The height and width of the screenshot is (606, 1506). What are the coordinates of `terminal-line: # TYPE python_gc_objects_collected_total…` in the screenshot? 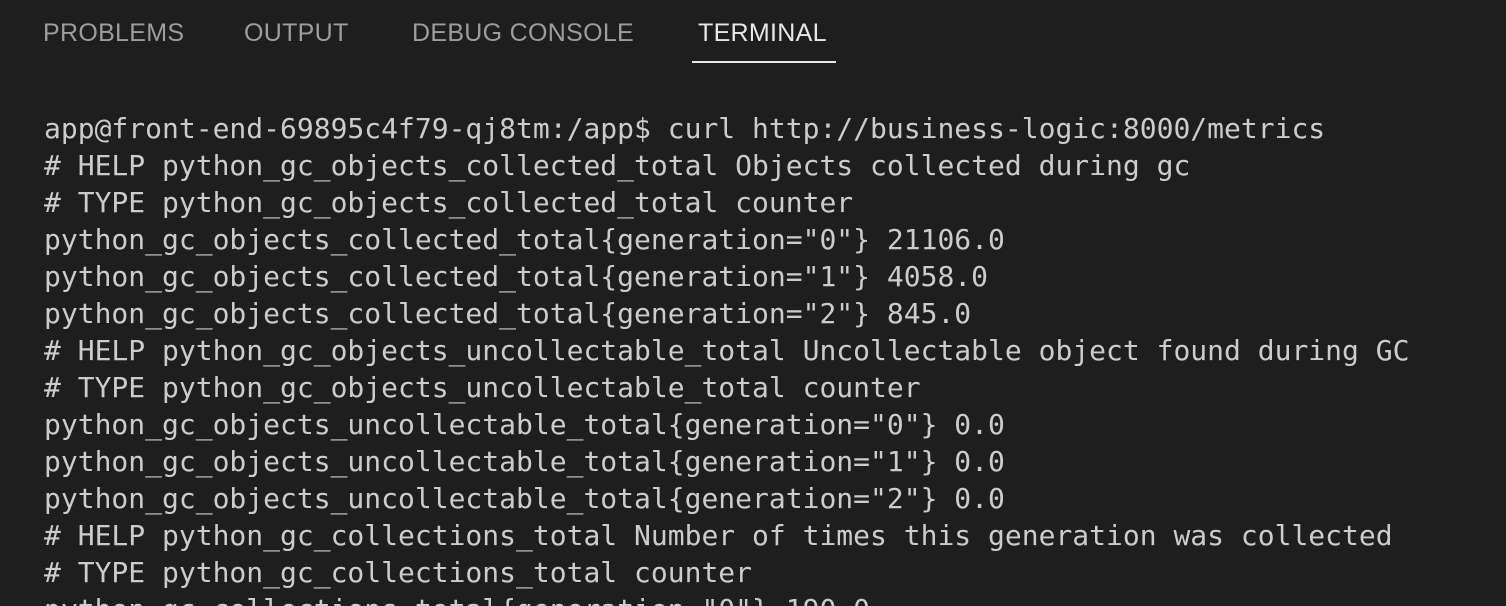 It's located at (449, 202).